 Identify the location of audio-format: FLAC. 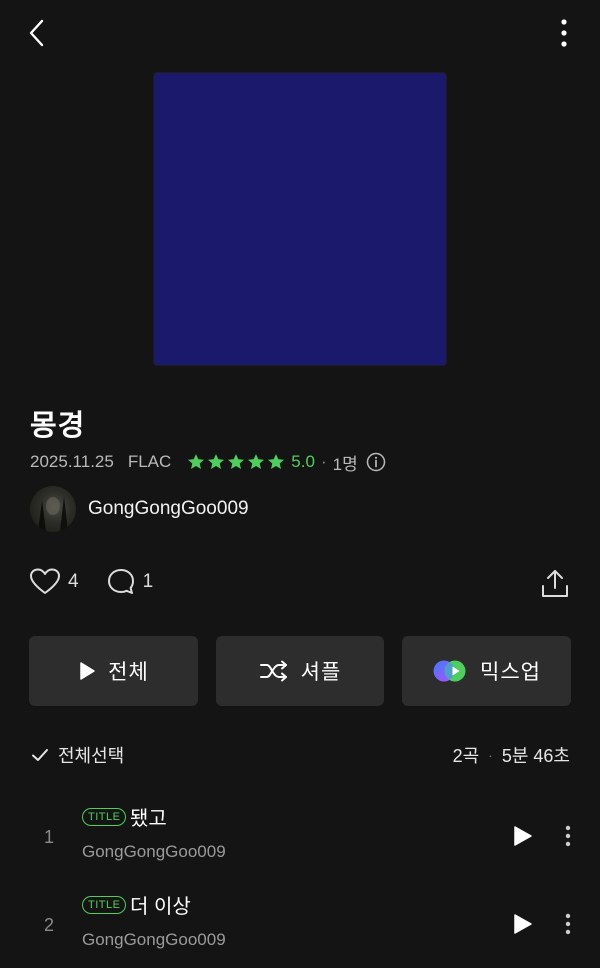
(149, 461).